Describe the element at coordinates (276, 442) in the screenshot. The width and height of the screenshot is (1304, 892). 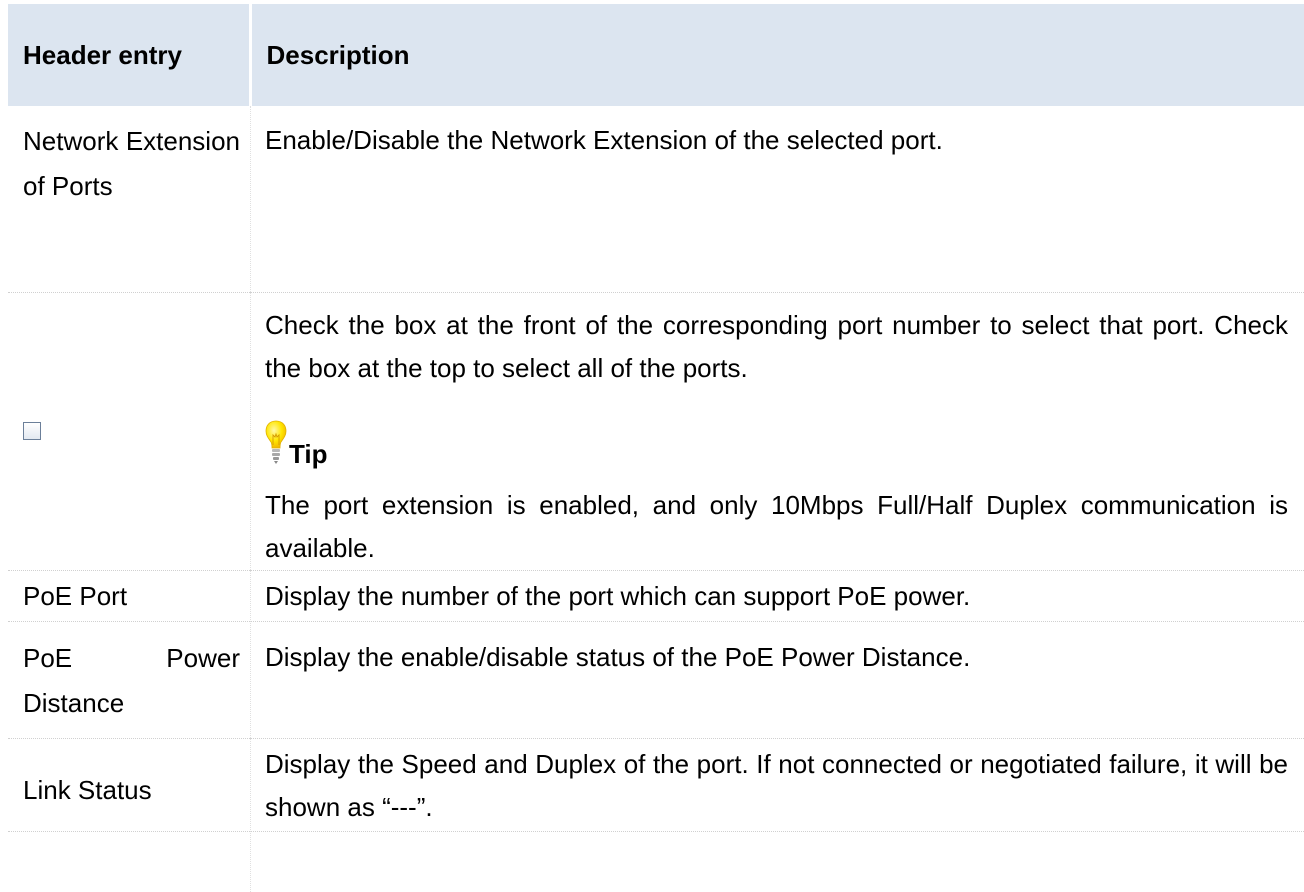
I see `lightbulb-icon` at that location.